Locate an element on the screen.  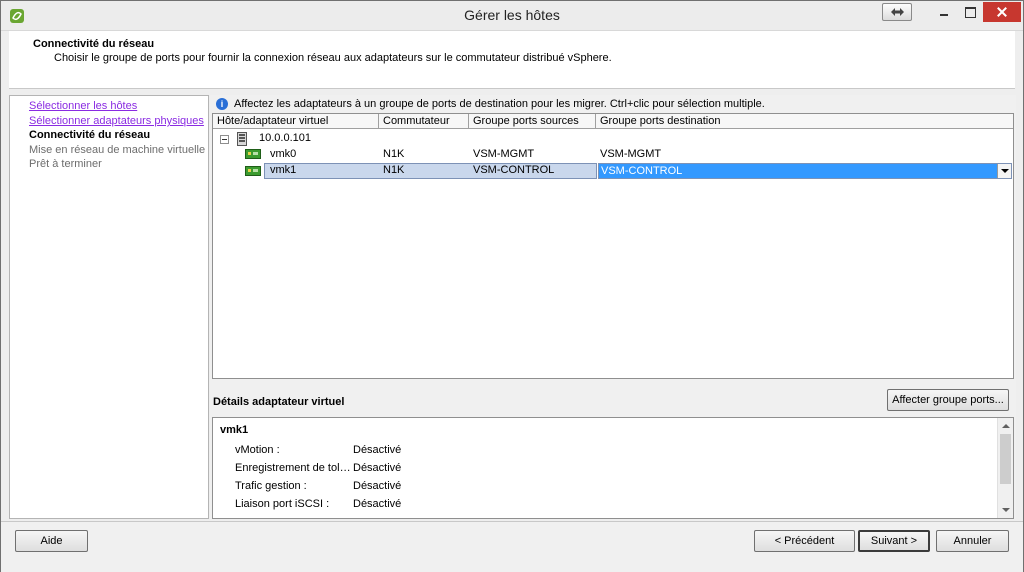
info-icon: i is located at coordinates (222, 104).